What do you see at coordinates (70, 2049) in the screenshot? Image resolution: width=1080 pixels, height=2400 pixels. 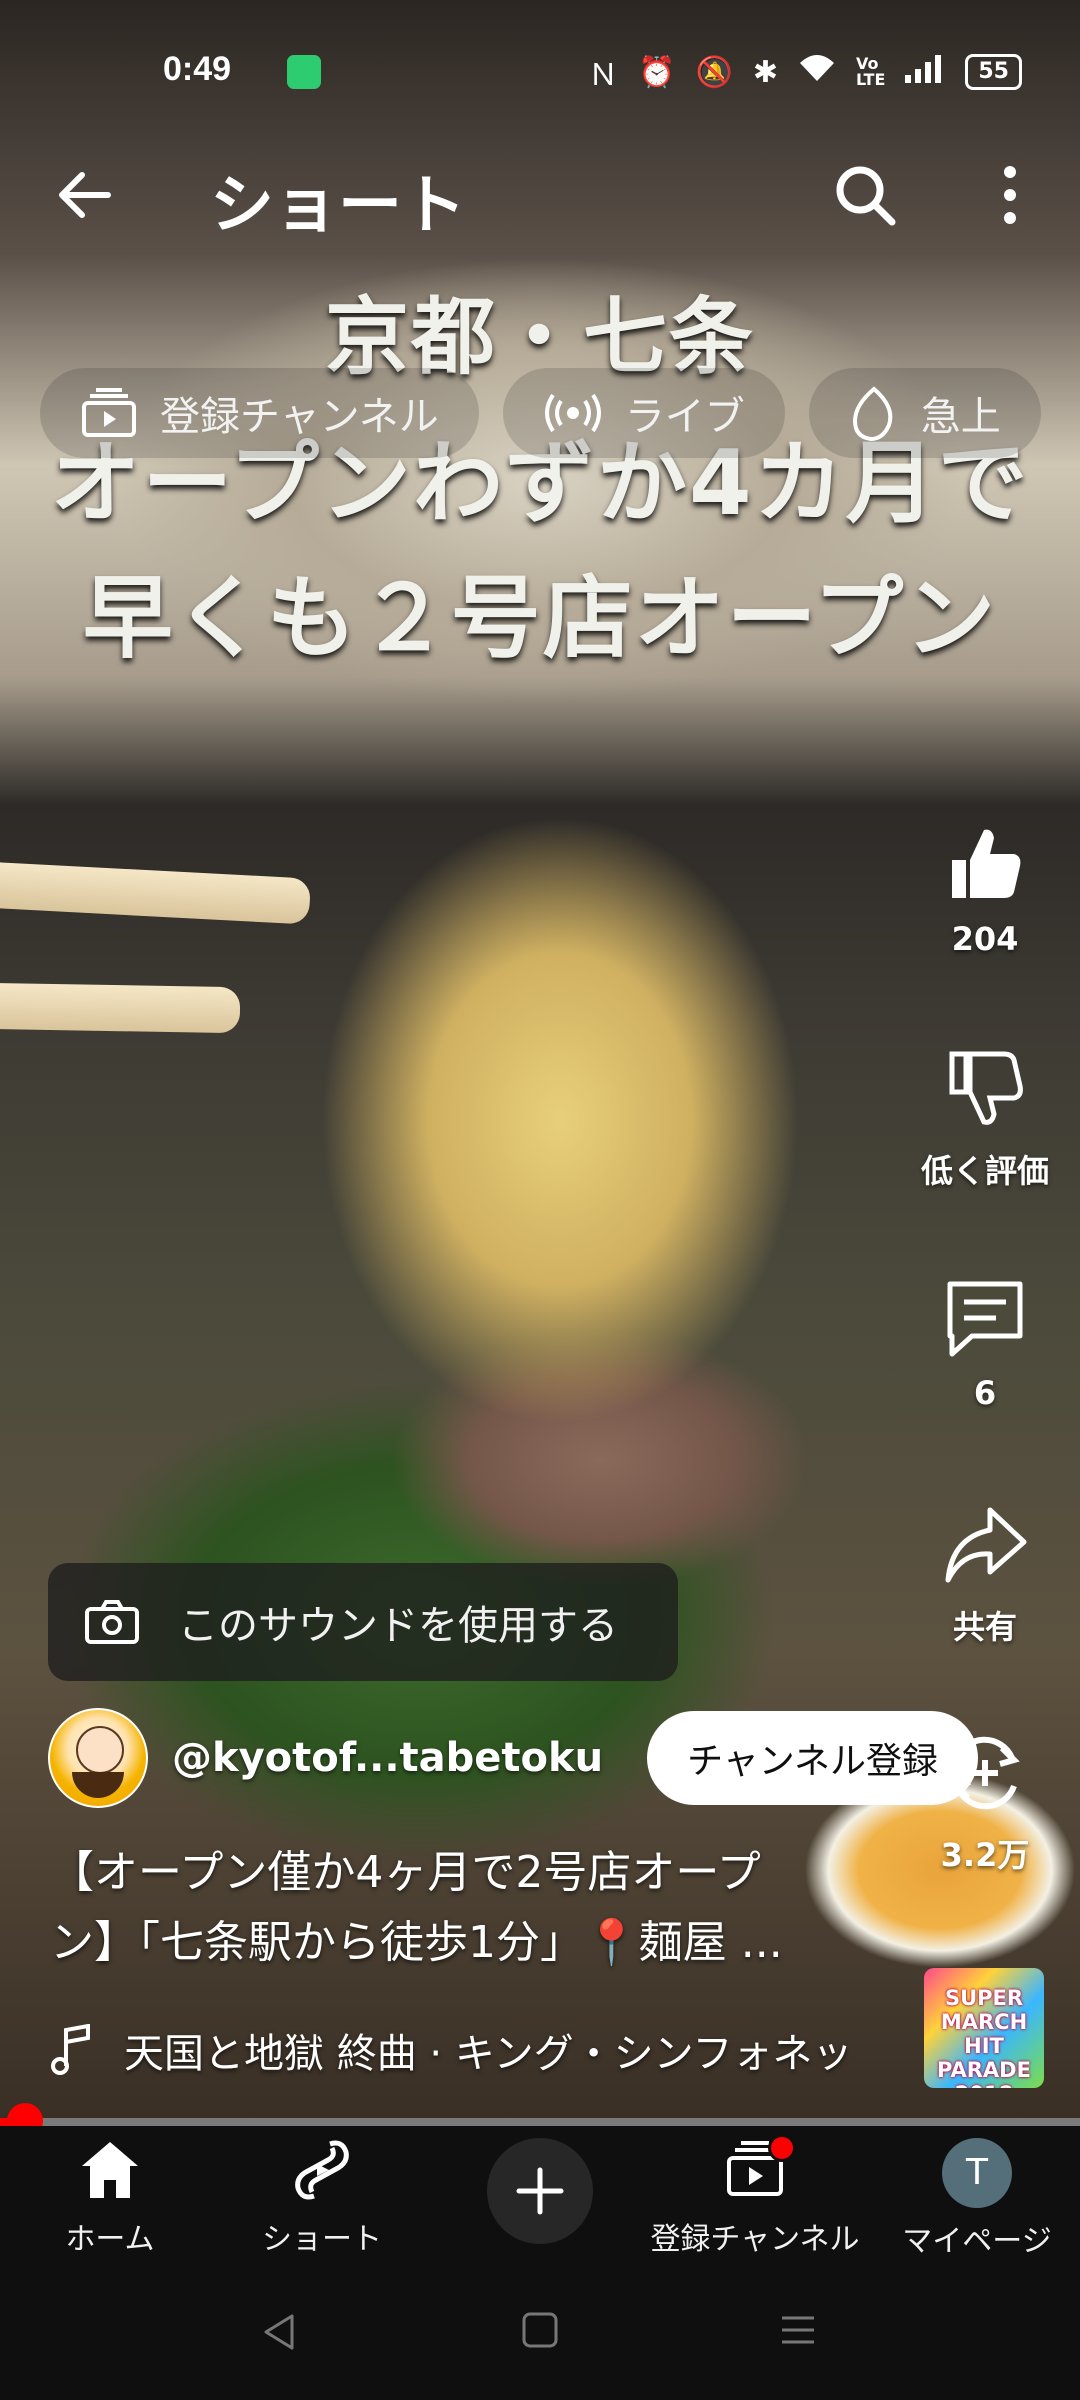 I see `music-note-icon` at bounding box center [70, 2049].